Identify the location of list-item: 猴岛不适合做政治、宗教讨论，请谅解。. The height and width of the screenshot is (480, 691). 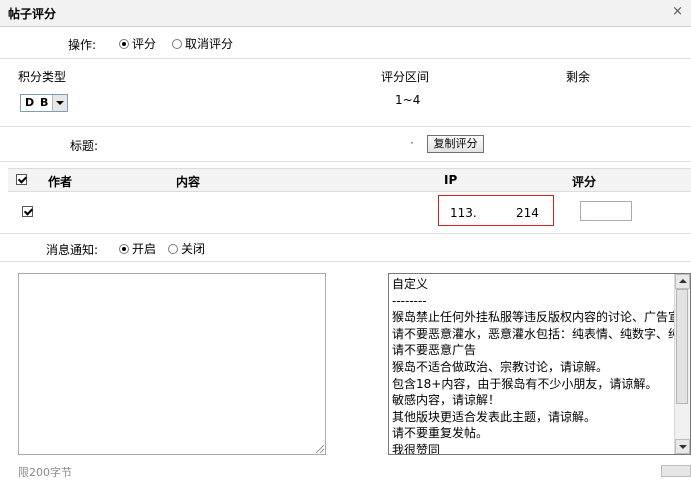
(533, 367).